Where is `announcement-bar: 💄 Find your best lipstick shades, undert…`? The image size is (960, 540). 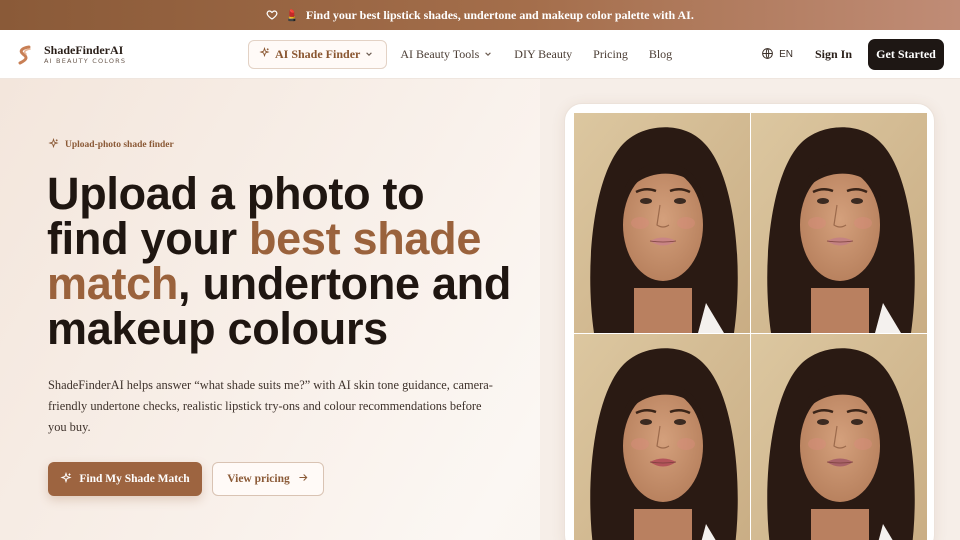 announcement-bar: 💄 Find your best lipstick shades, undert… is located at coordinates (480, 15).